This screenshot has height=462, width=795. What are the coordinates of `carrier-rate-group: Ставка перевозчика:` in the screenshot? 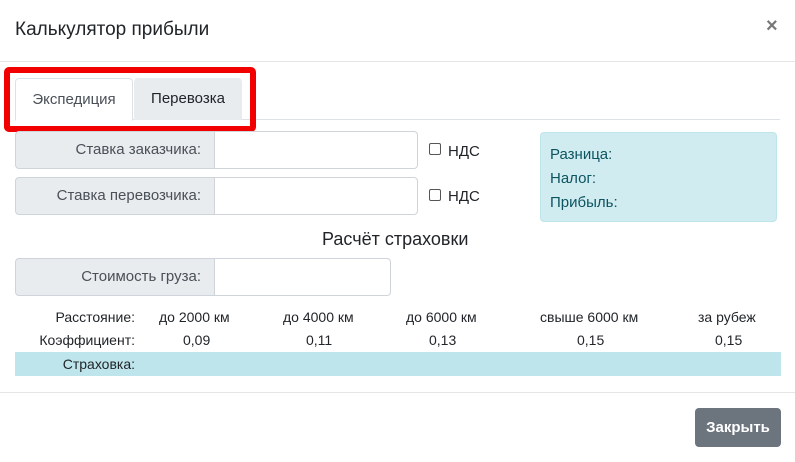 It's located at (216, 196).